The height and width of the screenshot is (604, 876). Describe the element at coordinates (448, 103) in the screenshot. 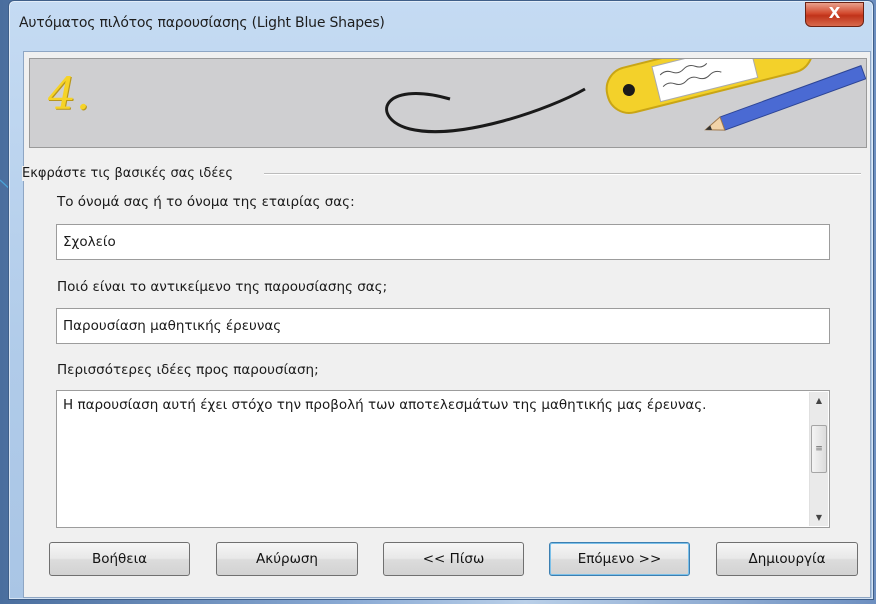

I see `step-banner: 4.` at that location.